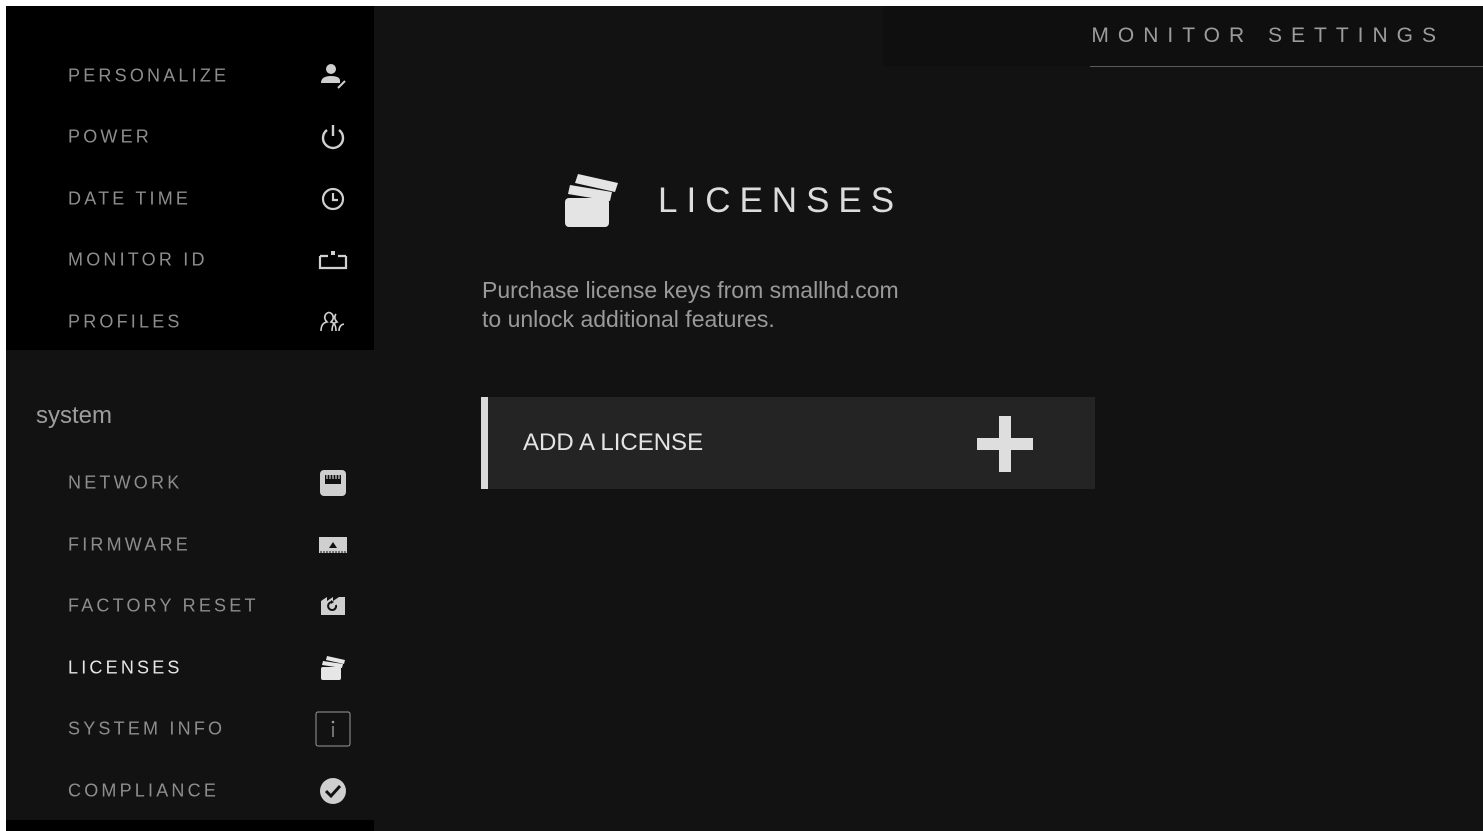 This screenshot has height=831, width=1483. I want to click on sidebar-item-label: NETWORK, so click(125, 482).